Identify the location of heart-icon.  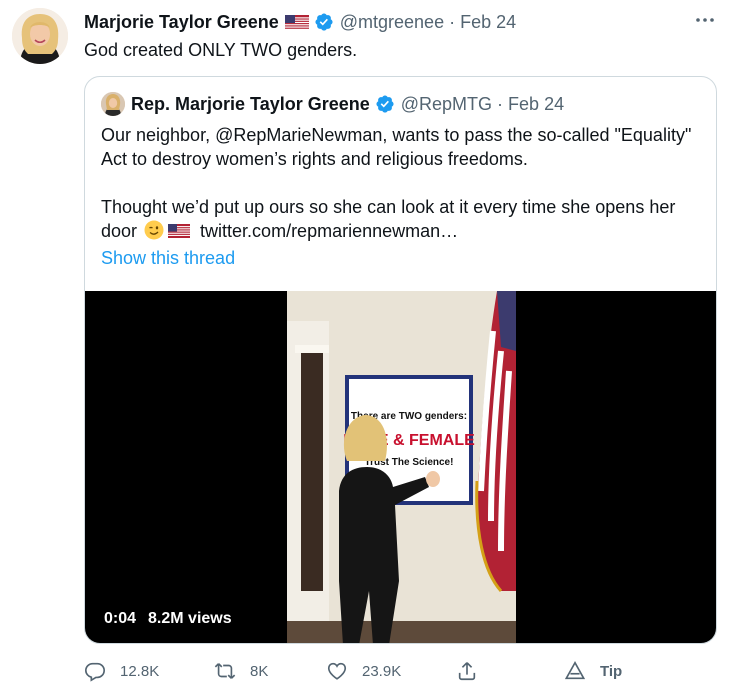
(337, 671).